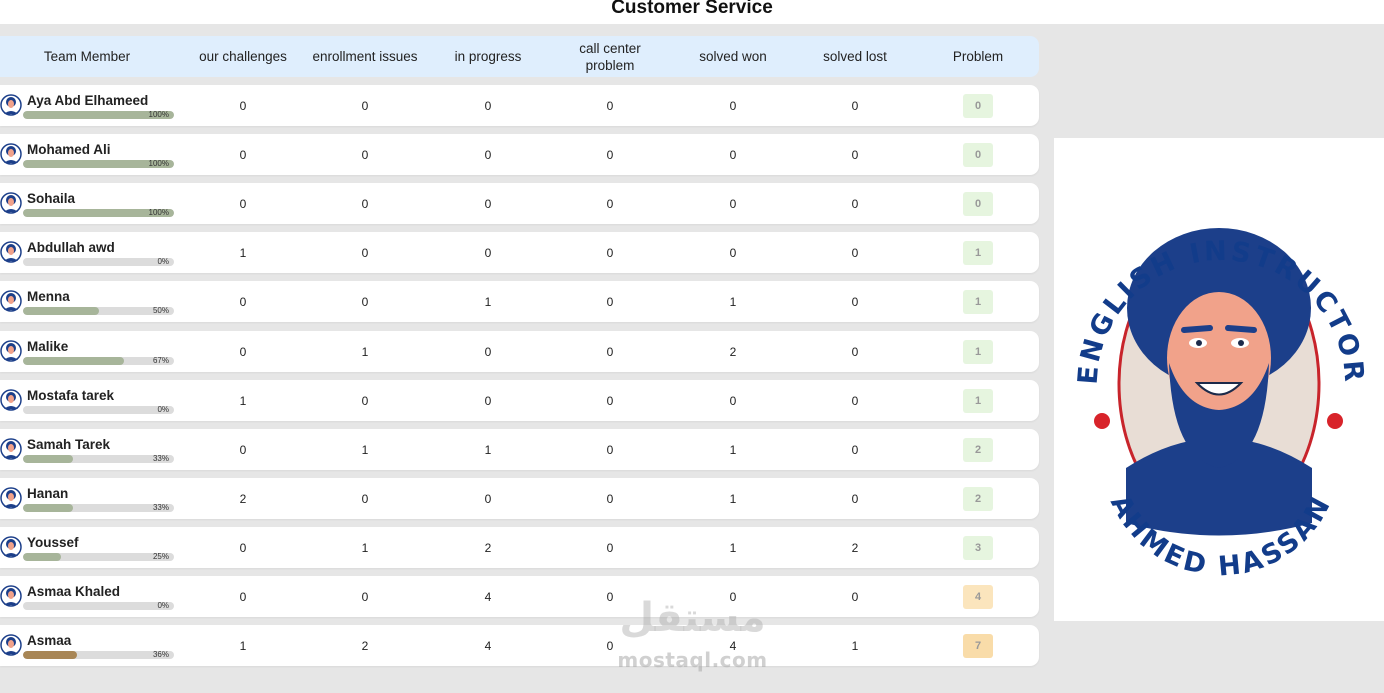  What do you see at coordinates (488, 596) in the screenshot?
I see `cell-in-progress: 4` at bounding box center [488, 596].